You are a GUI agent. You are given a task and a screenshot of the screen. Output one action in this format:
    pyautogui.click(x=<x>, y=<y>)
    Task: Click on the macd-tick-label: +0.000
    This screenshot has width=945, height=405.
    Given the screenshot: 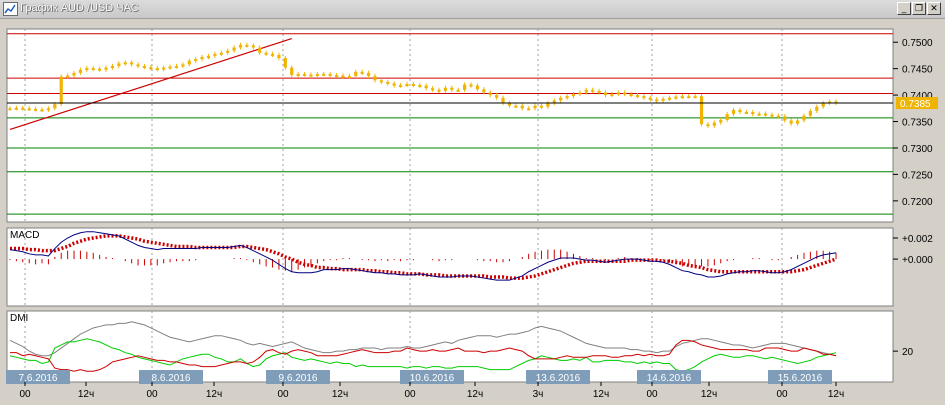 What is the action you would take?
    pyautogui.click(x=917, y=260)
    